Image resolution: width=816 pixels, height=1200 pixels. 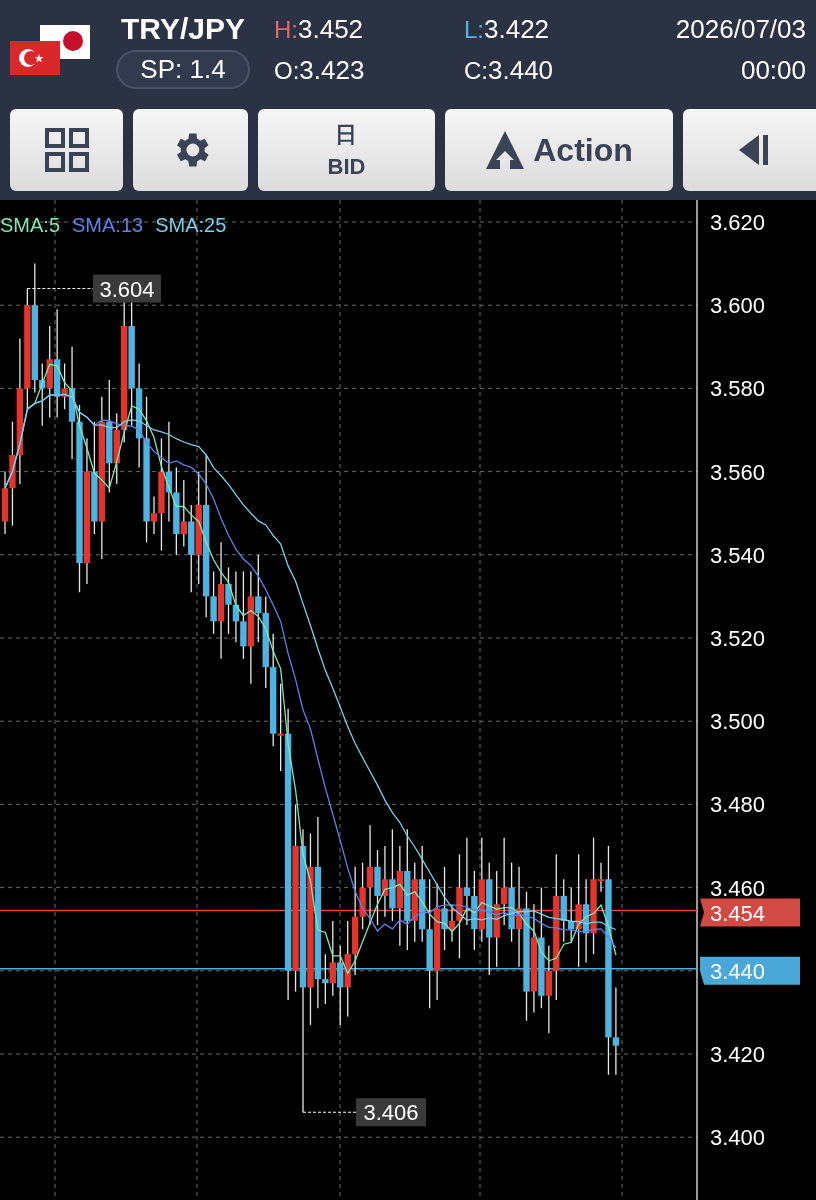 What do you see at coordinates (738, 638) in the screenshot?
I see `price-axis-label: 3.520` at bounding box center [738, 638].